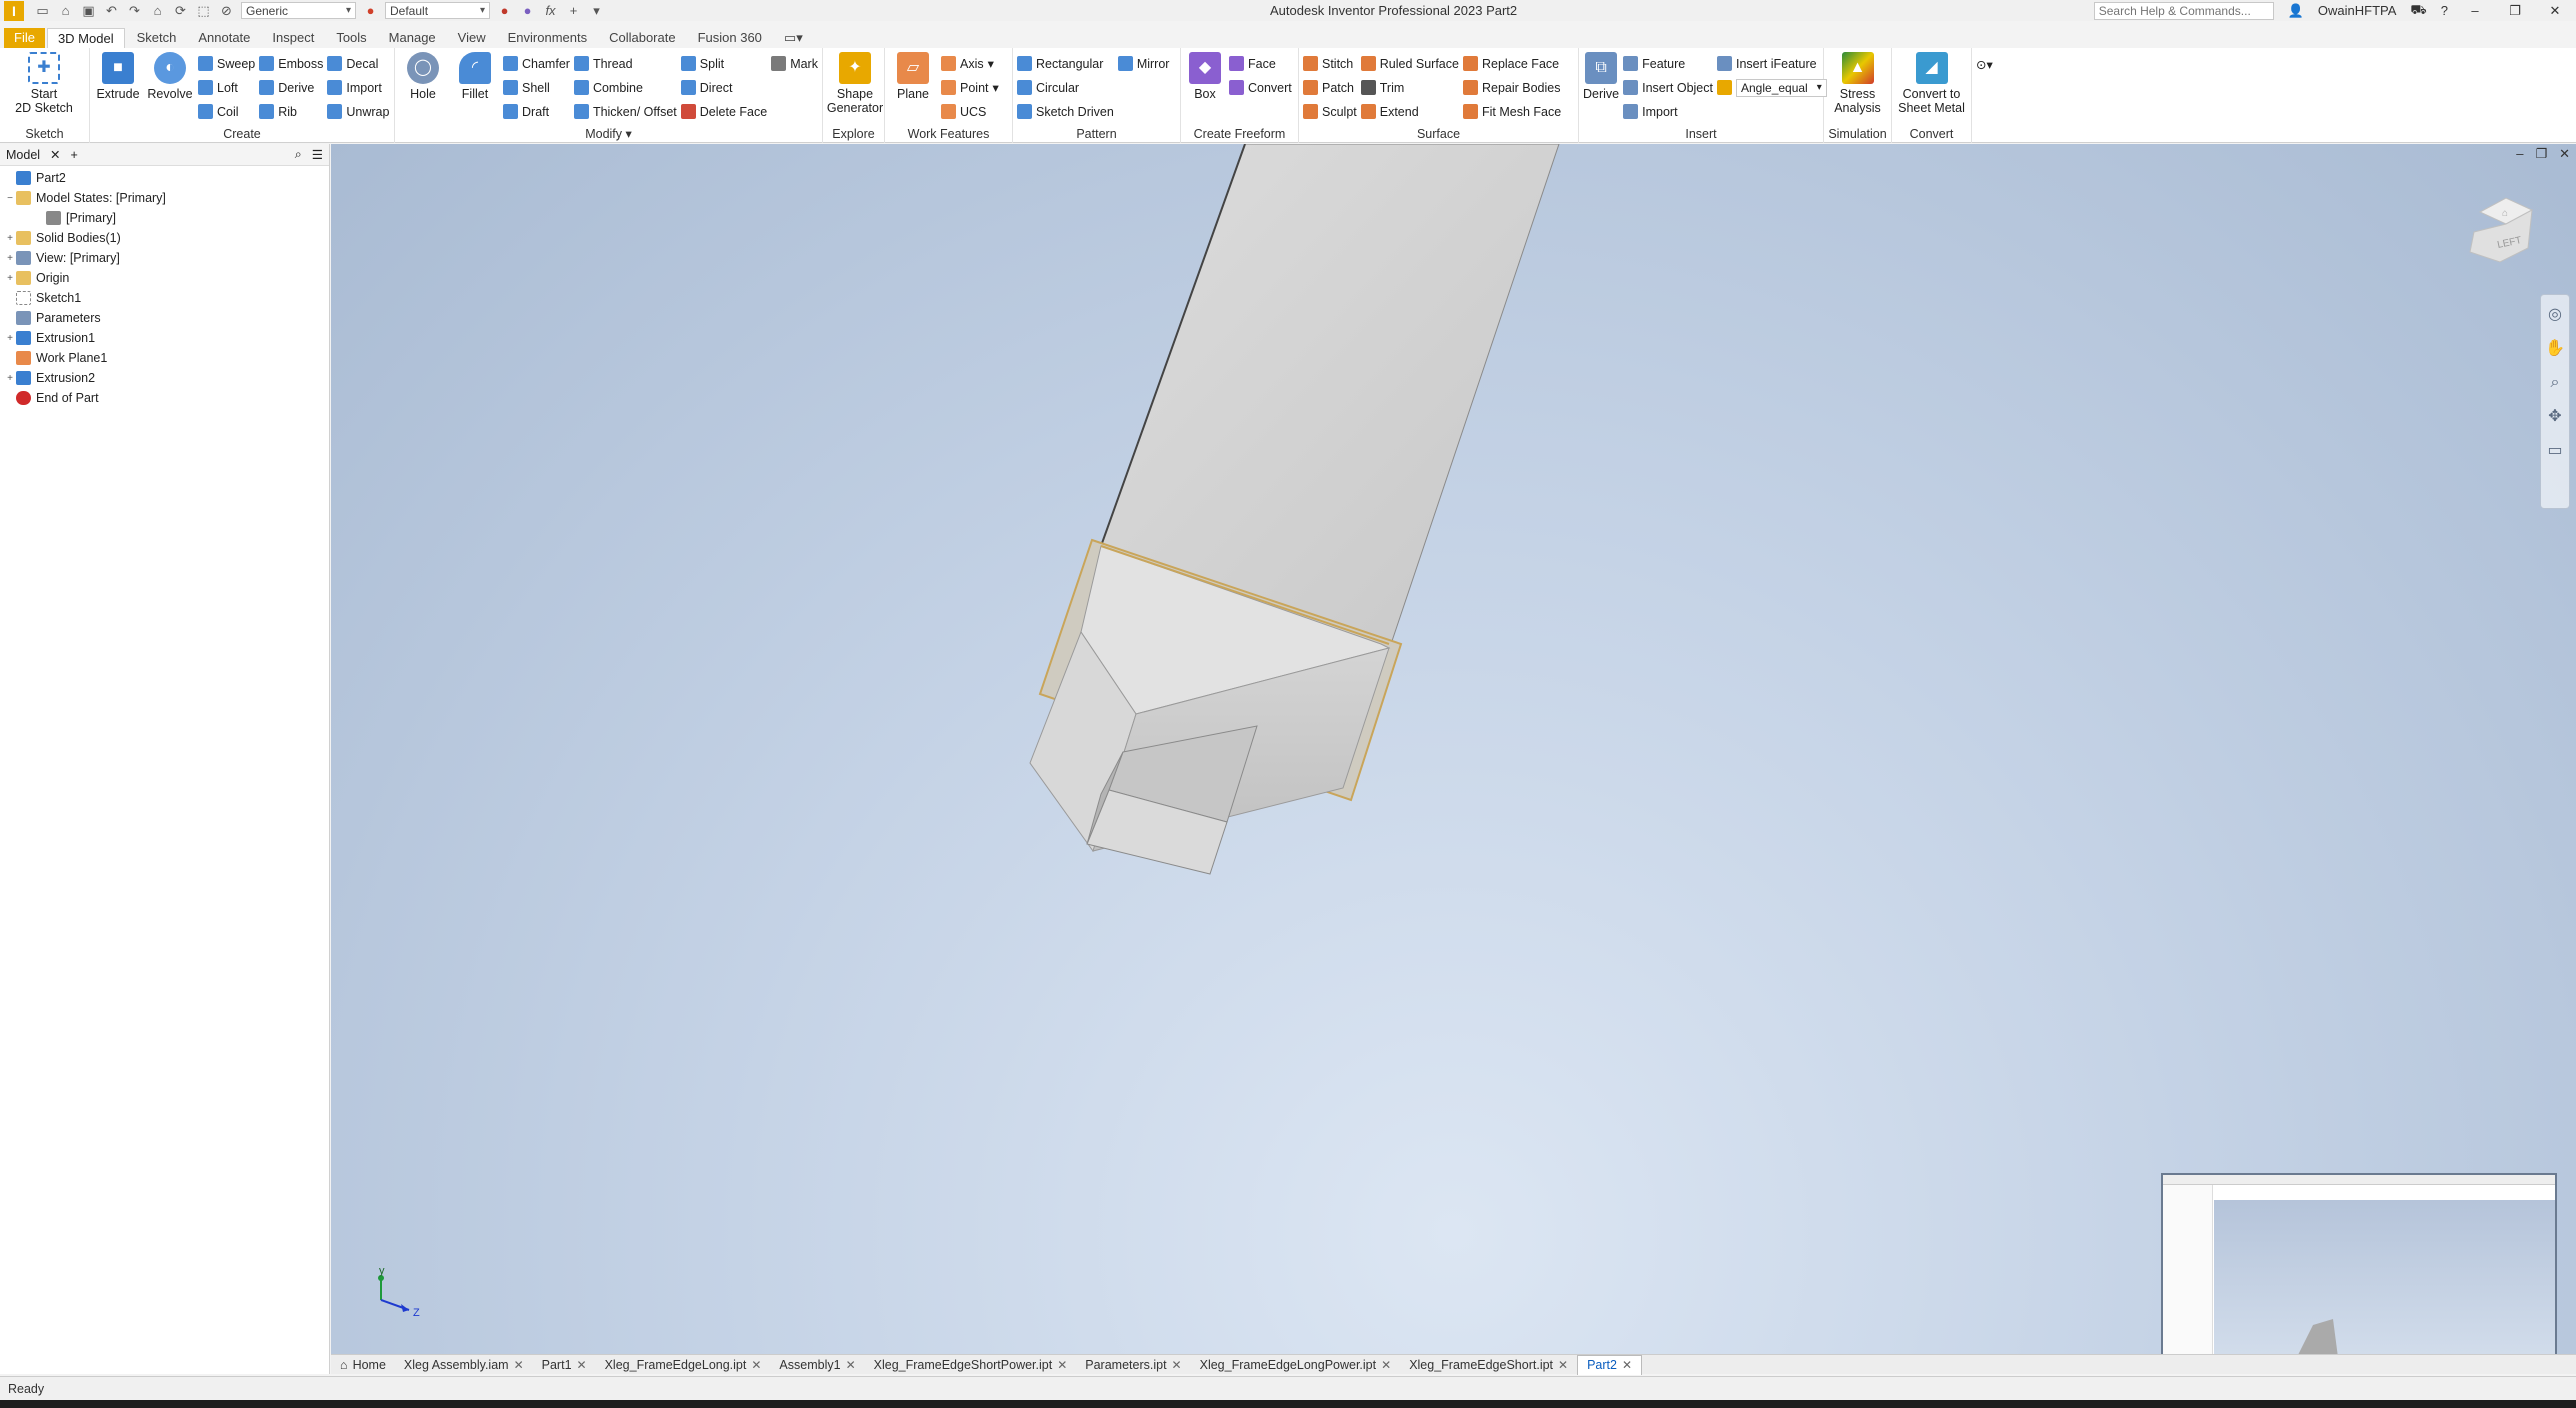 This screenshot has width=2576, height=1408. What do you see at coordinates (970, 111) in the screenshot?
I see `ucs-button: UCS` at bounding box center [970, 111].